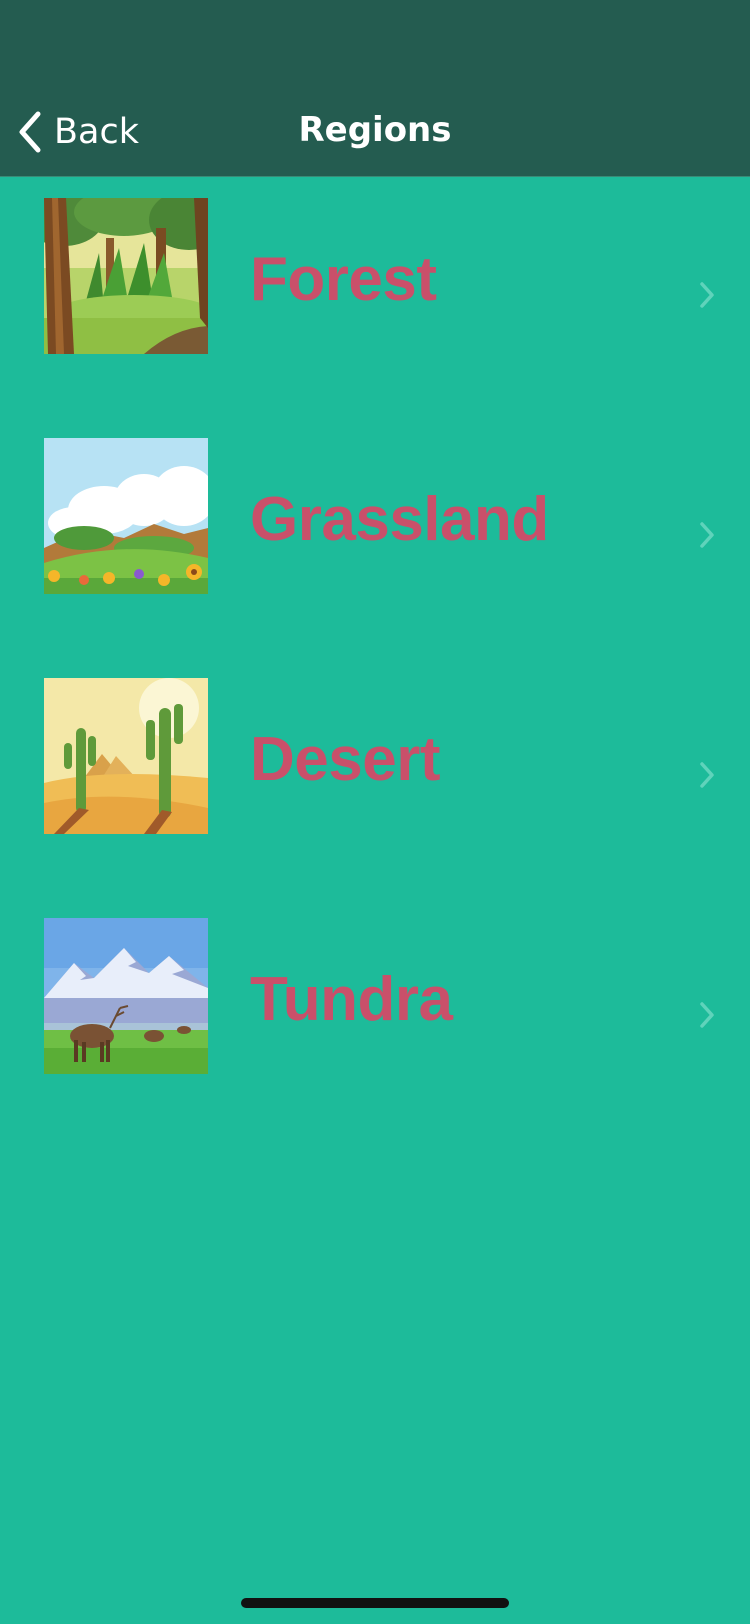 This screenshot has width=750, height=1624. I want to click on grassland-image, so click(126, 516).